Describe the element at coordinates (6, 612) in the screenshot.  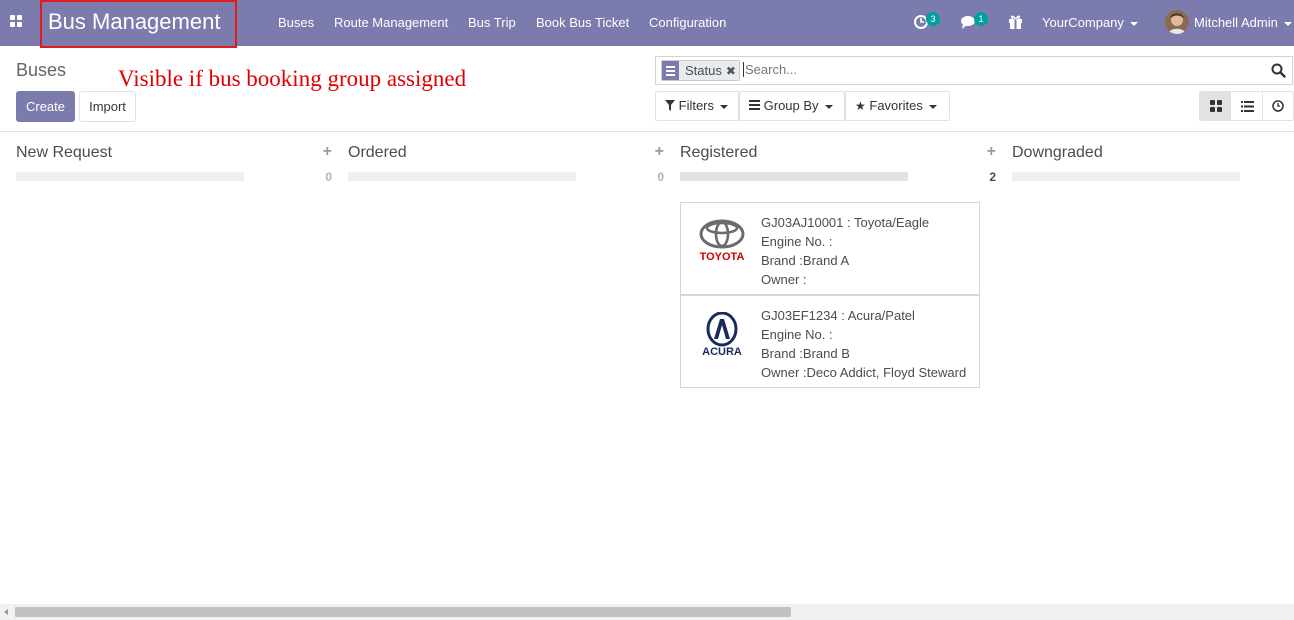
I see `scroll-left-arrow-icon` at that location.